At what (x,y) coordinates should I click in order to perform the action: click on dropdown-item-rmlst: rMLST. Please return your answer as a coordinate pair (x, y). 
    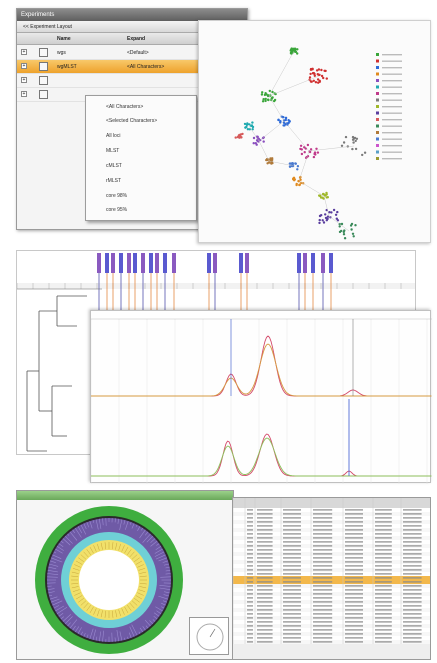
    Looking at the image, I should click on (113, 181).